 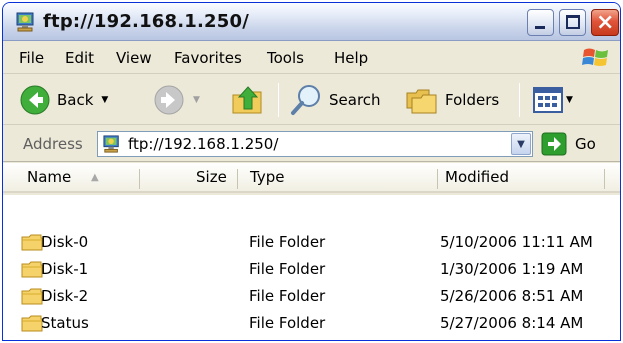 I want to click on folders-icon, so click(x=421, y=101).